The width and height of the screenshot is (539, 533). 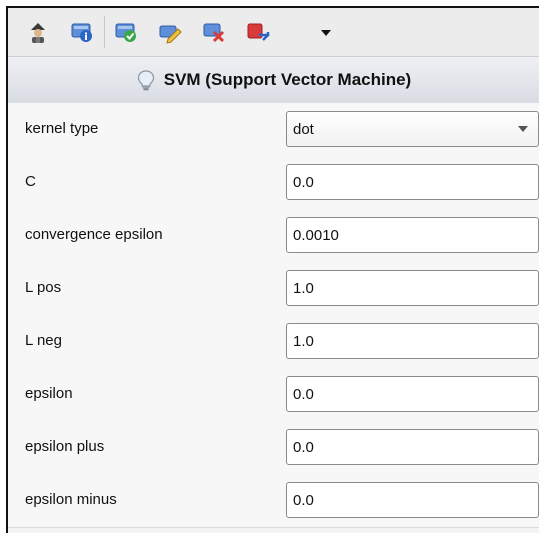 What do you see at coordinates (523, 129) in the screenshot?
I see `chevron-down-icon` at bounding box center [523, 129].